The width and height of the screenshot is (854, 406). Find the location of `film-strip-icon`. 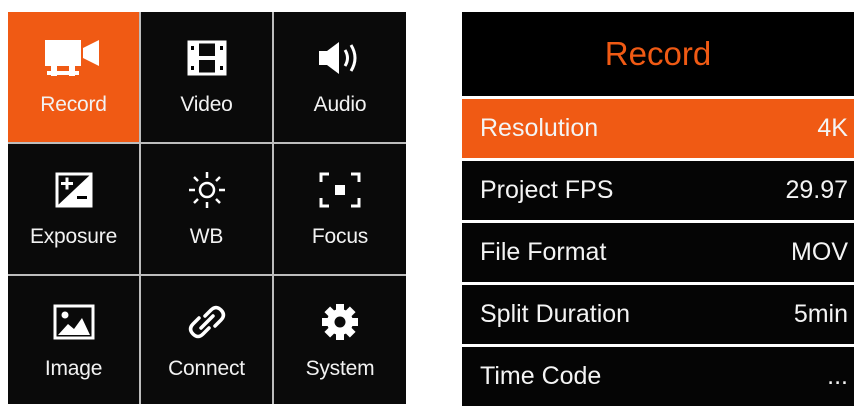

film-strip-icon is located at coordinates (207, 58).